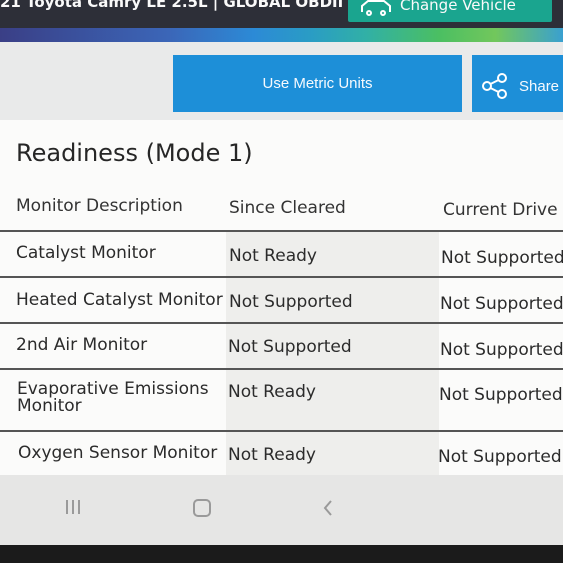 This screenshot has width=563, height=563. What do you see at coordinates (172, 5) in the screenshot?
I see `vehicle-title: 21 Toyota Camry LE 2.5L | GLOBAL OBDII` at bounding box center [172, 5].